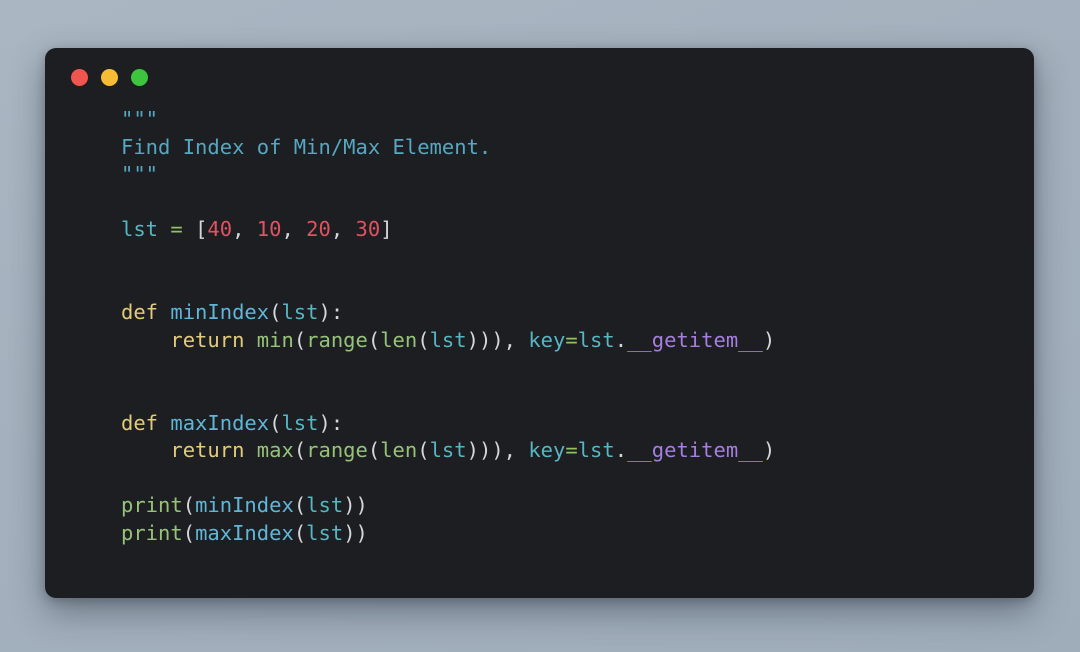 This screenshot has width=1080, height=652. Describe the element at coordinates (220, 229) in the screenshot. I see `token-number: 40` at that location.